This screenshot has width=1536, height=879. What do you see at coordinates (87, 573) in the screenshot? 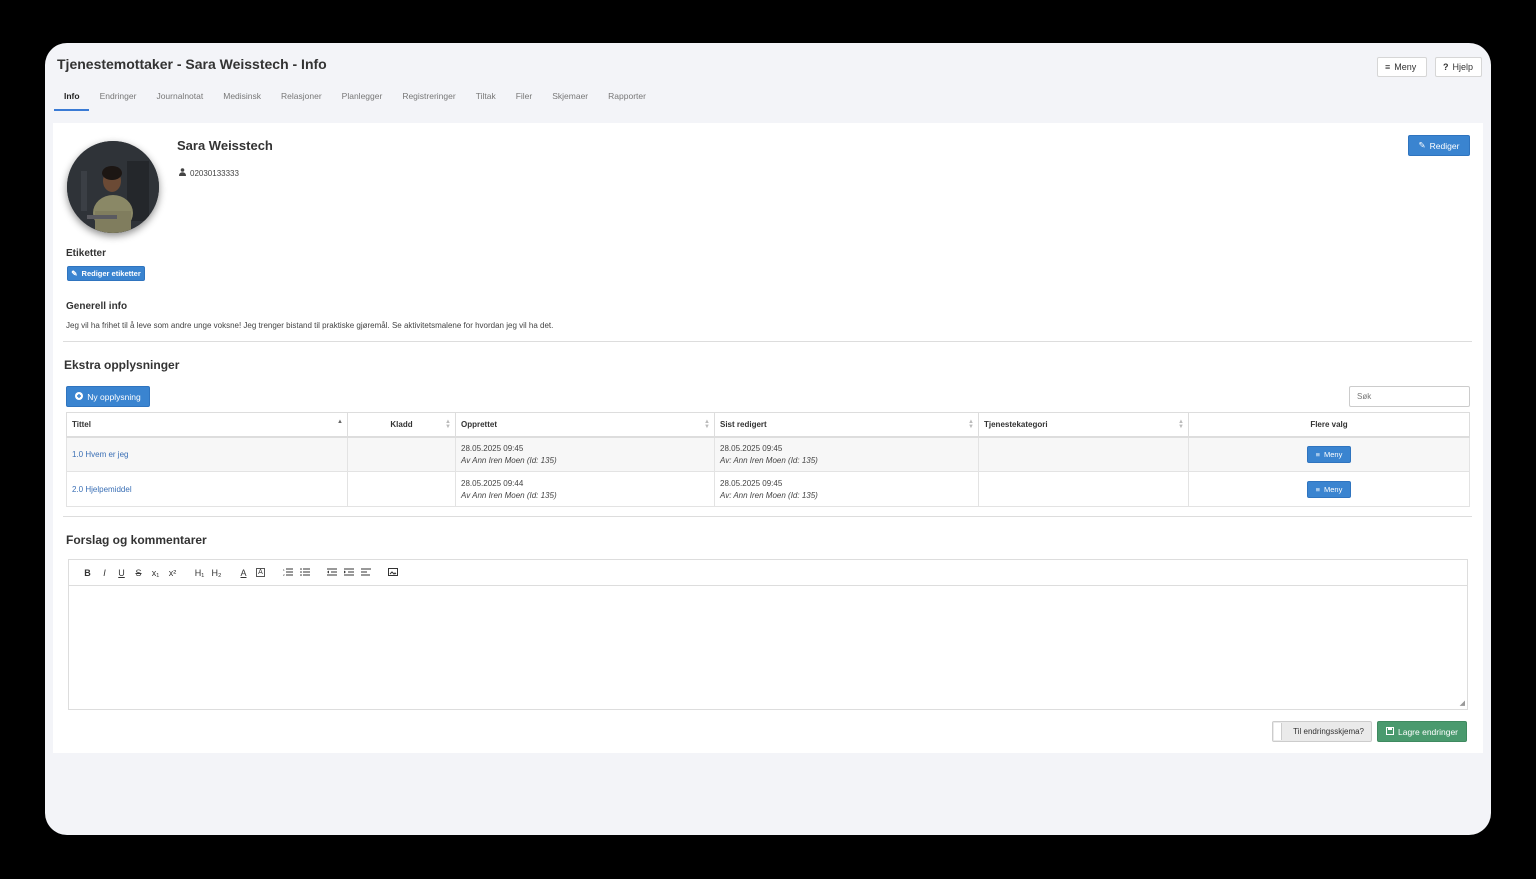
I see `bold-button: B` at bounding box center [87, 573].